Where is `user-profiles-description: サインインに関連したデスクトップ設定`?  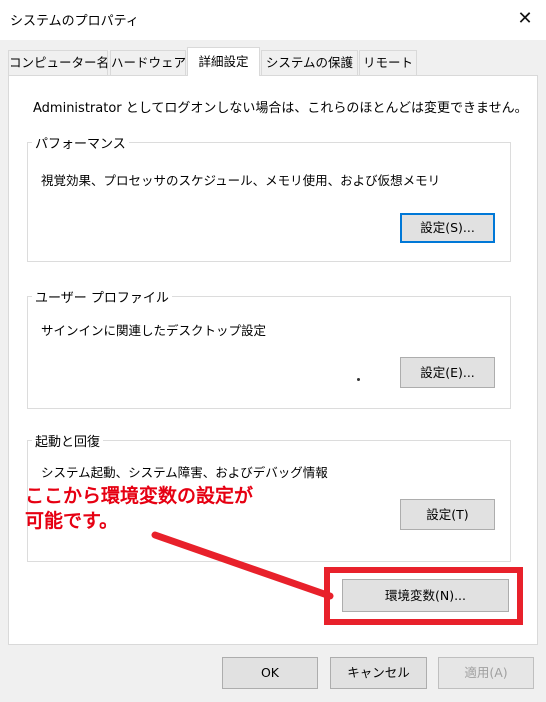
user-profiles-description: サインインに関連したデスクトップ設定 is located at coordinates (154, 330).